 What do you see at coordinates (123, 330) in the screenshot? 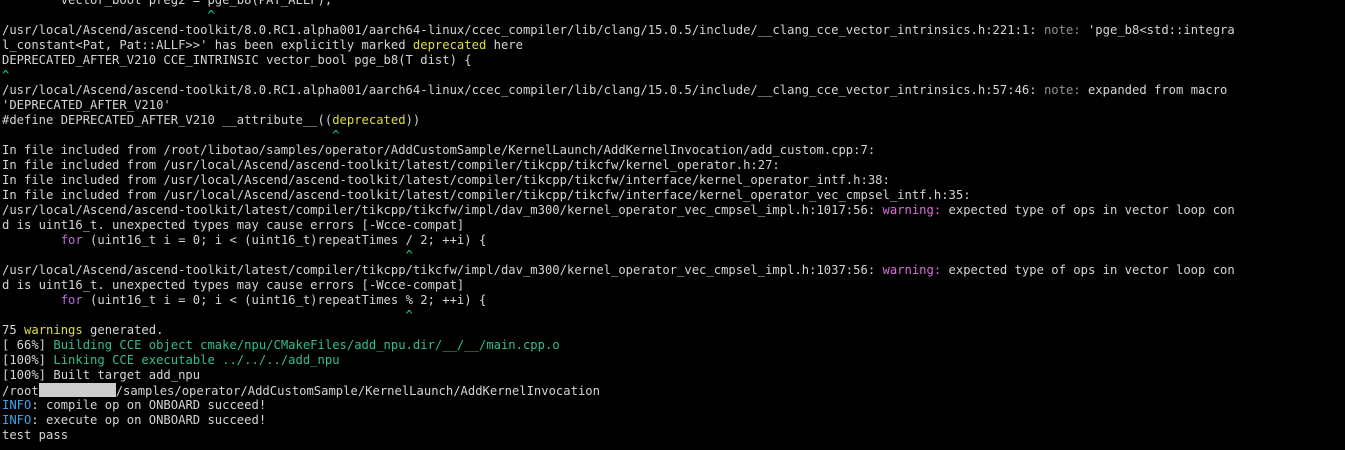
I see `terminal-text: generated.` at bounding box center [123, 330].